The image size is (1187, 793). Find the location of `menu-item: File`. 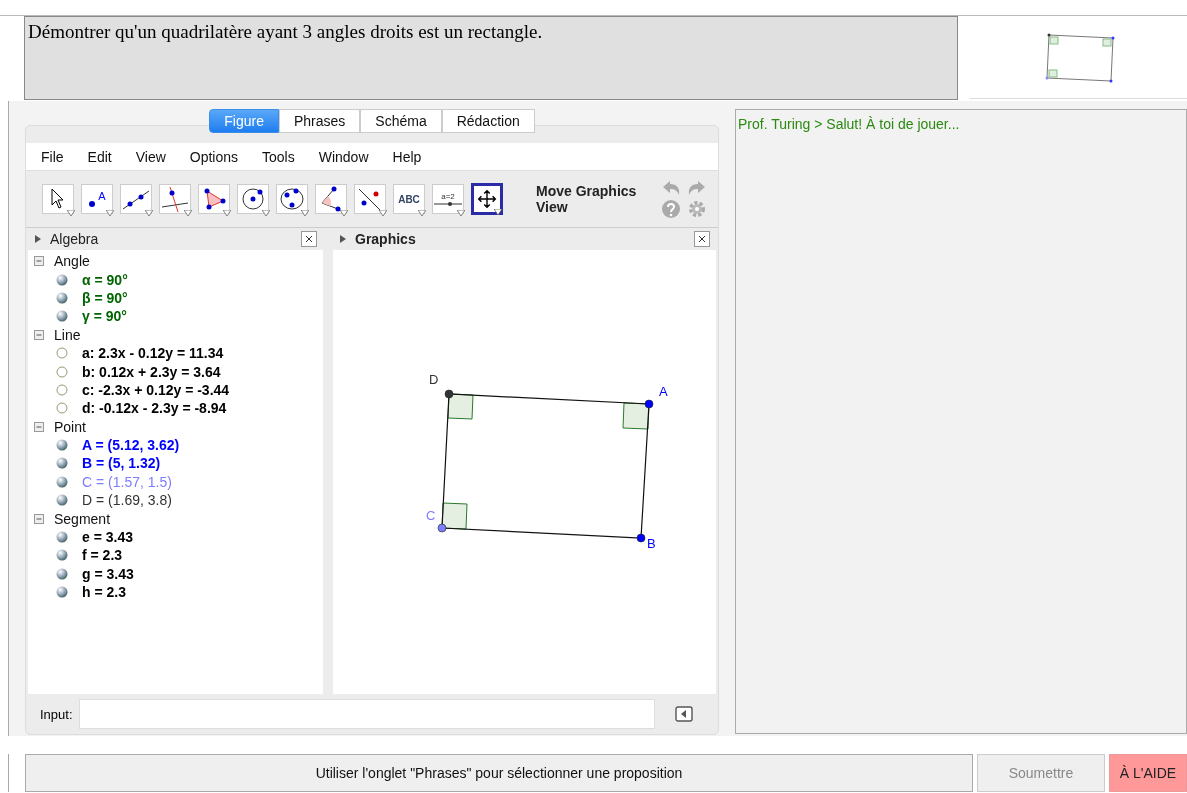

menu-item: File is located at coordinates (52, 156).